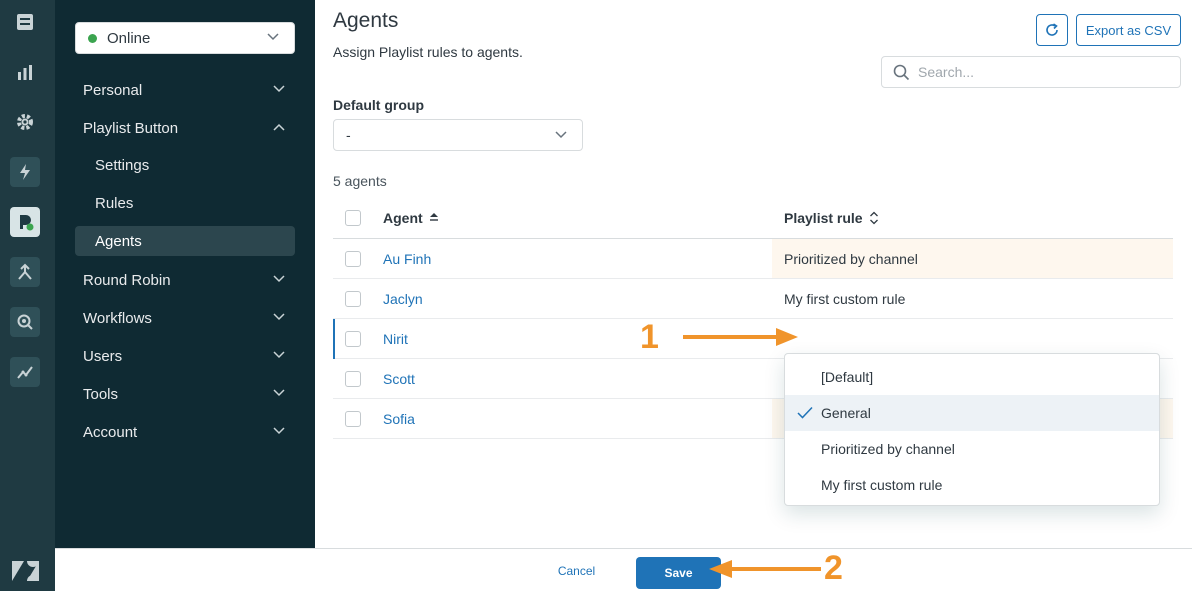  I want to click on dropdown-option: [Default], so click(972, 377).